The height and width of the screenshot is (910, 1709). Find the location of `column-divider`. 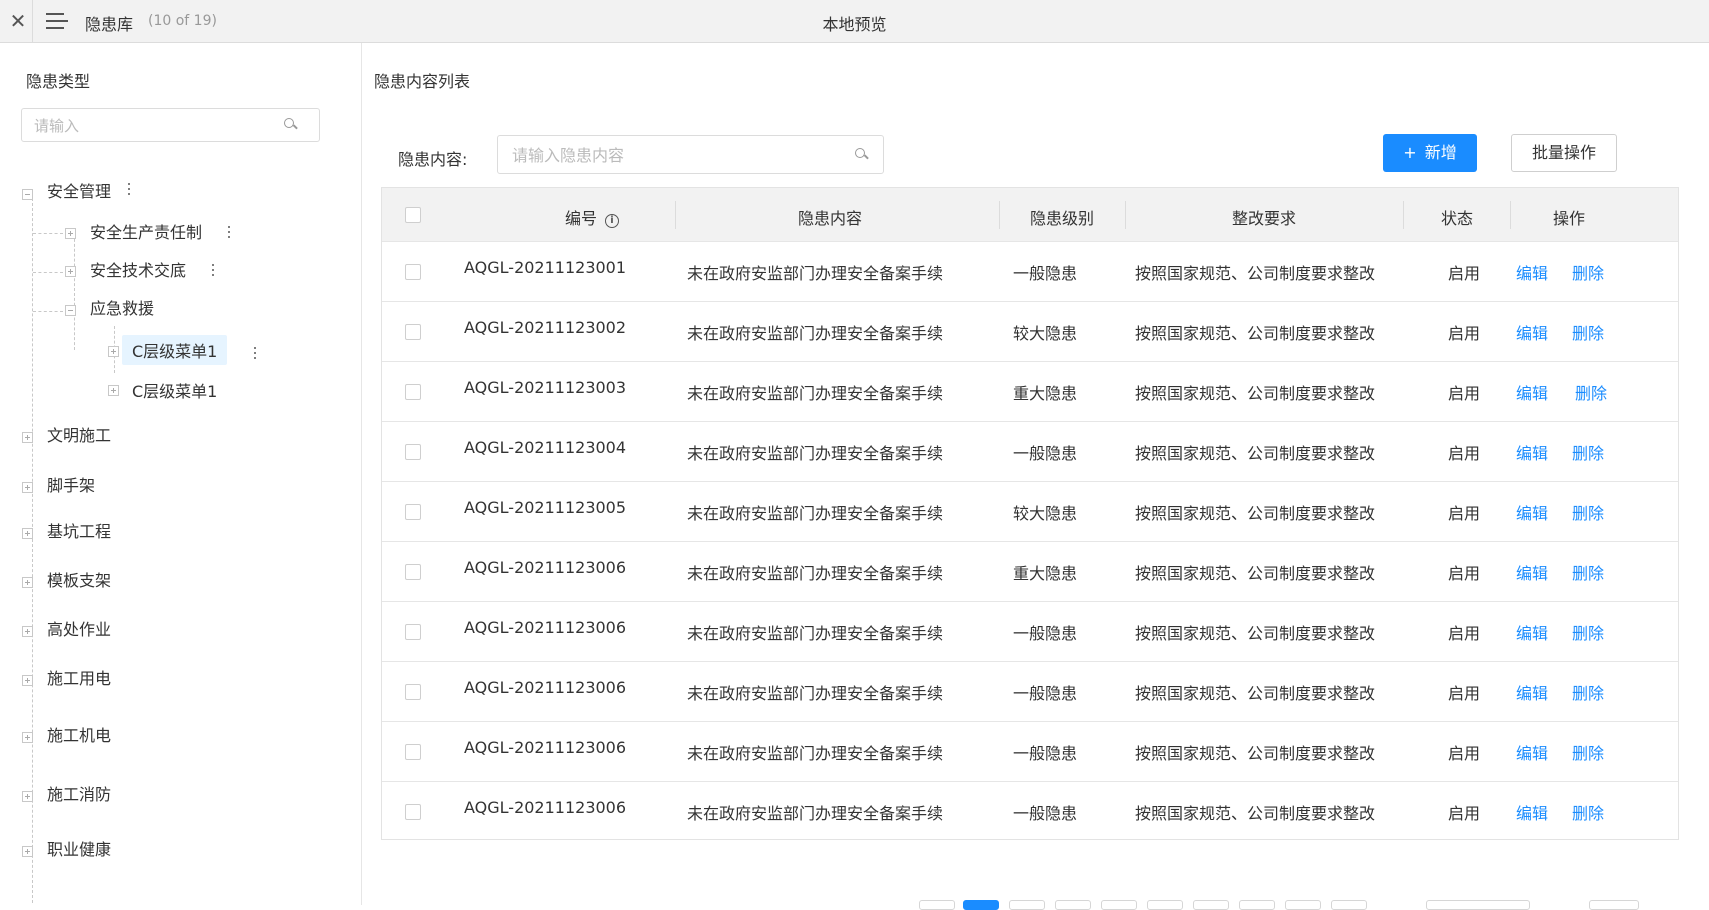

column-divider is located at coordinates (675, 215).